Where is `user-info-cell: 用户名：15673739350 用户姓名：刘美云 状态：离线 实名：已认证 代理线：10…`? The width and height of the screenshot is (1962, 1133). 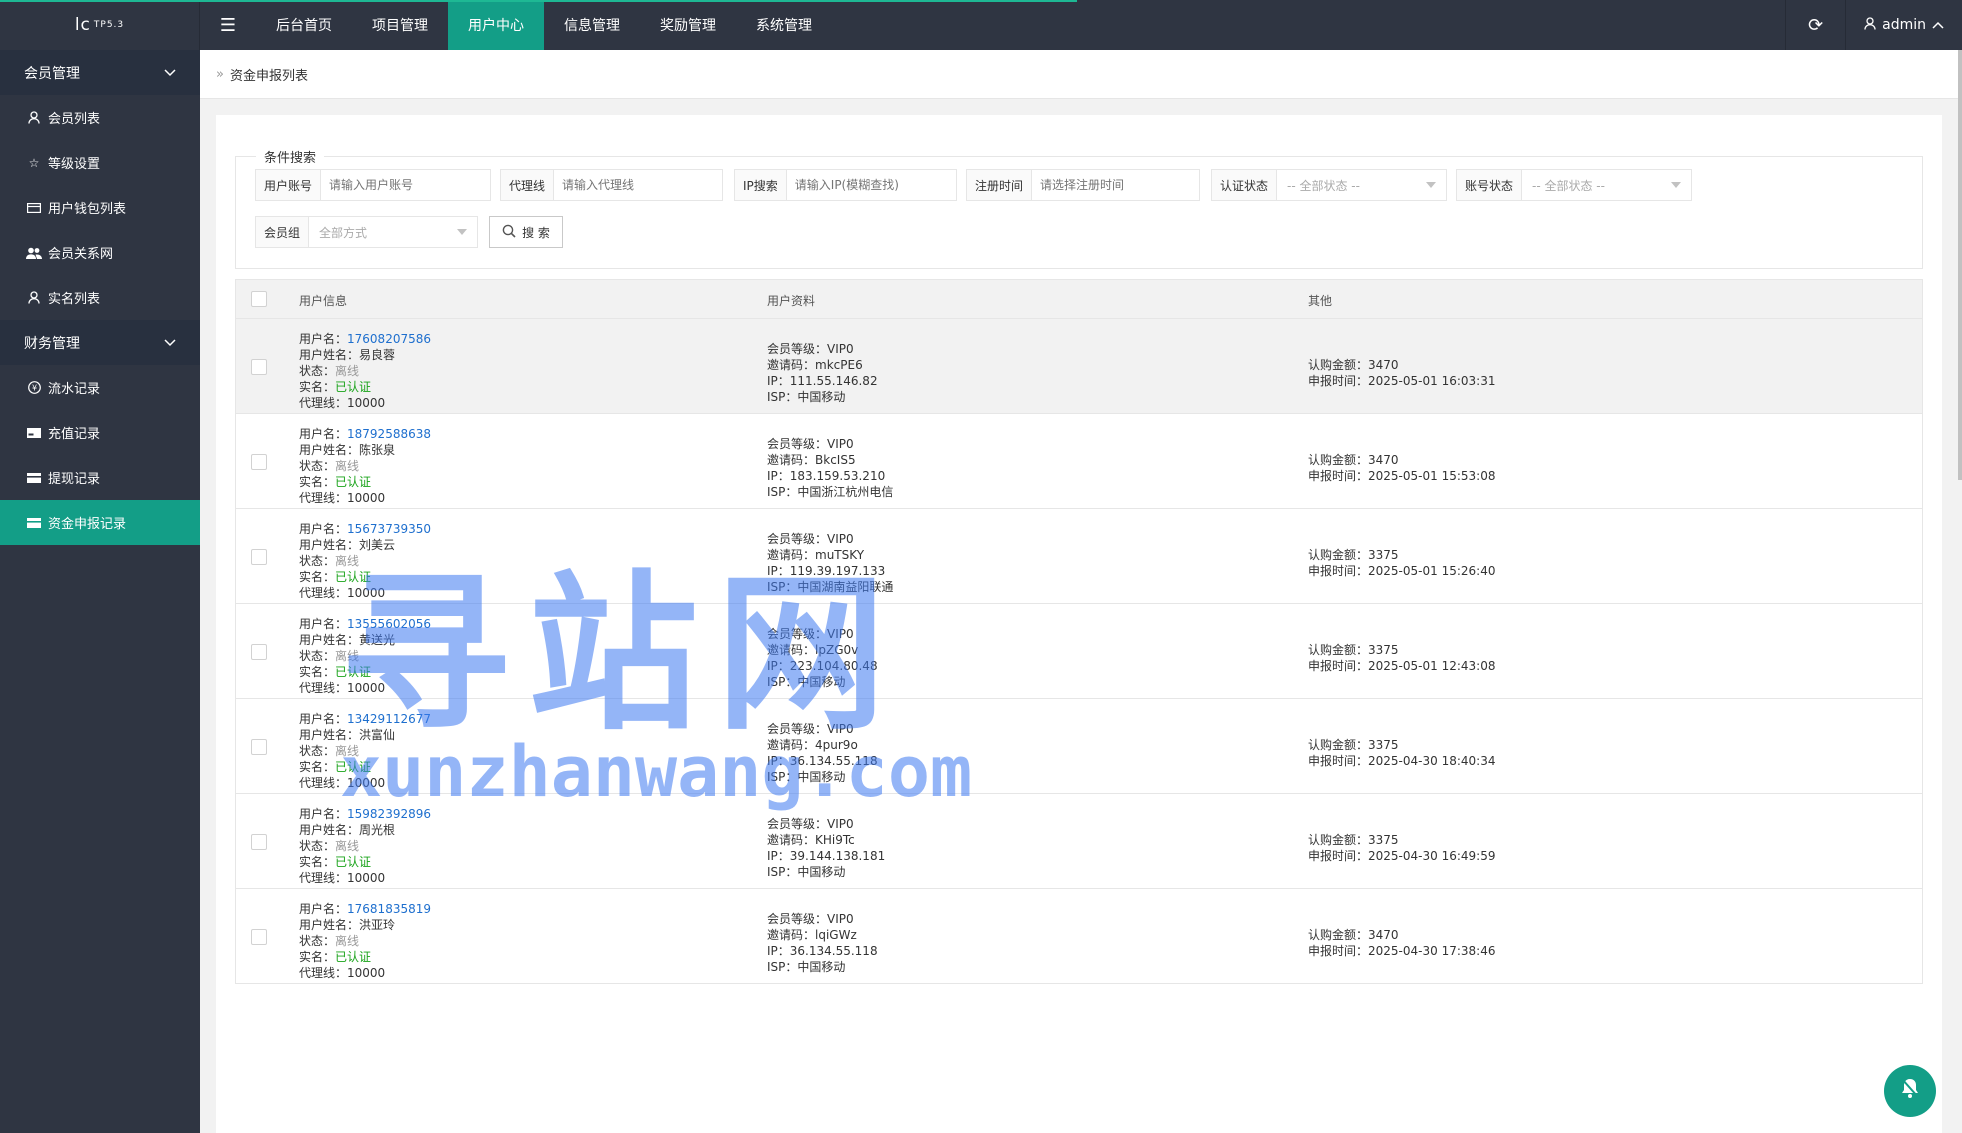
user-info-cell: 用户名：15673739350 用户姓名：刘美云 状态：离线 实名：已认证 代理线：10… is located at coordinates (365, 561).